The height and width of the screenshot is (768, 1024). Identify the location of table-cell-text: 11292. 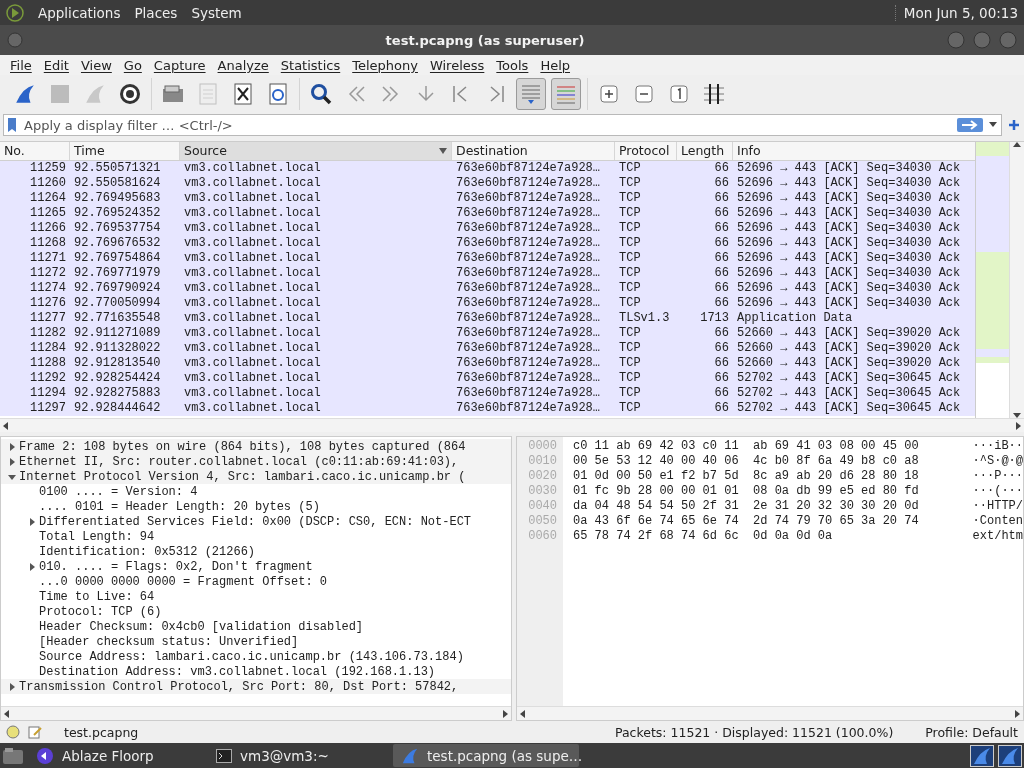
(48, 378).